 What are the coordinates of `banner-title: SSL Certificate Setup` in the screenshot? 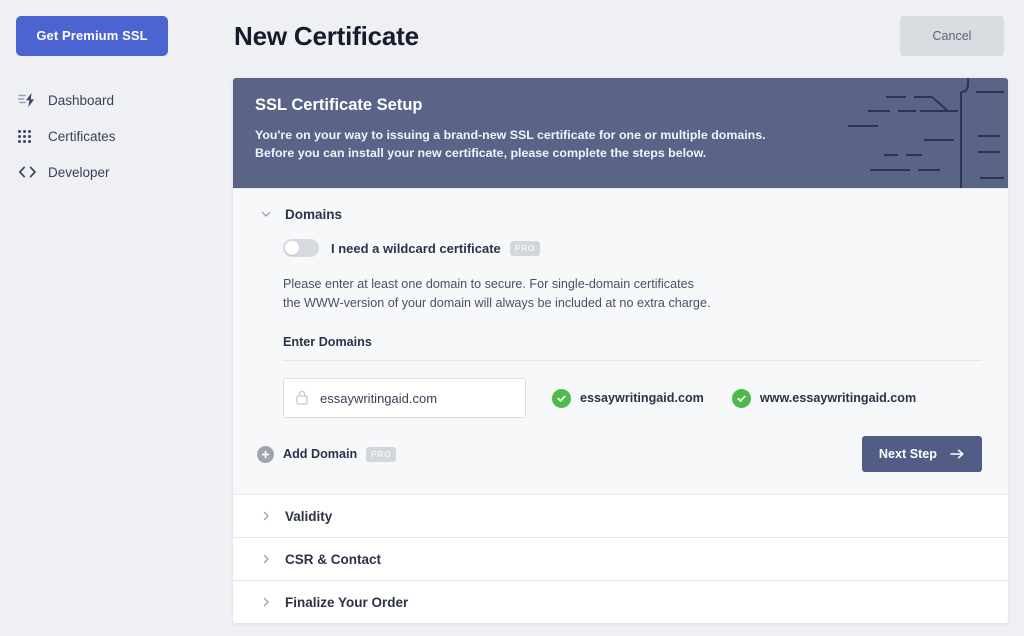 It's located at (339, 105).